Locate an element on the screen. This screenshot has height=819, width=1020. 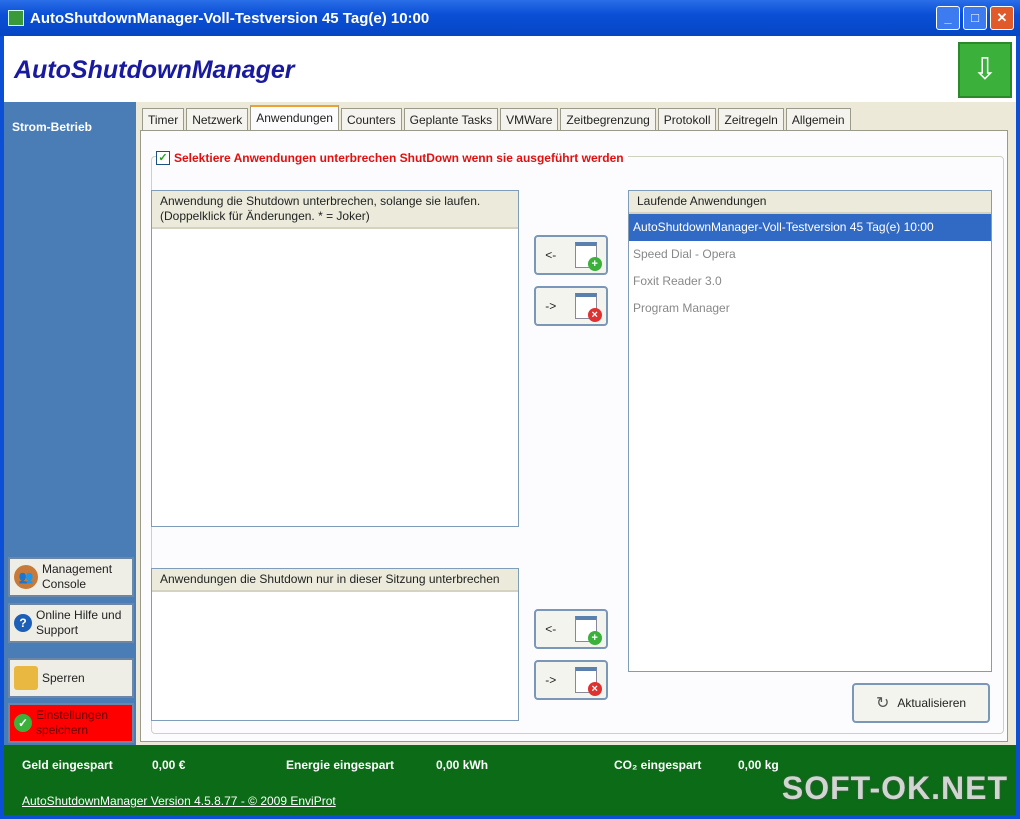
app-logo-icon: ⇩ is located at coordinates (985, 70).